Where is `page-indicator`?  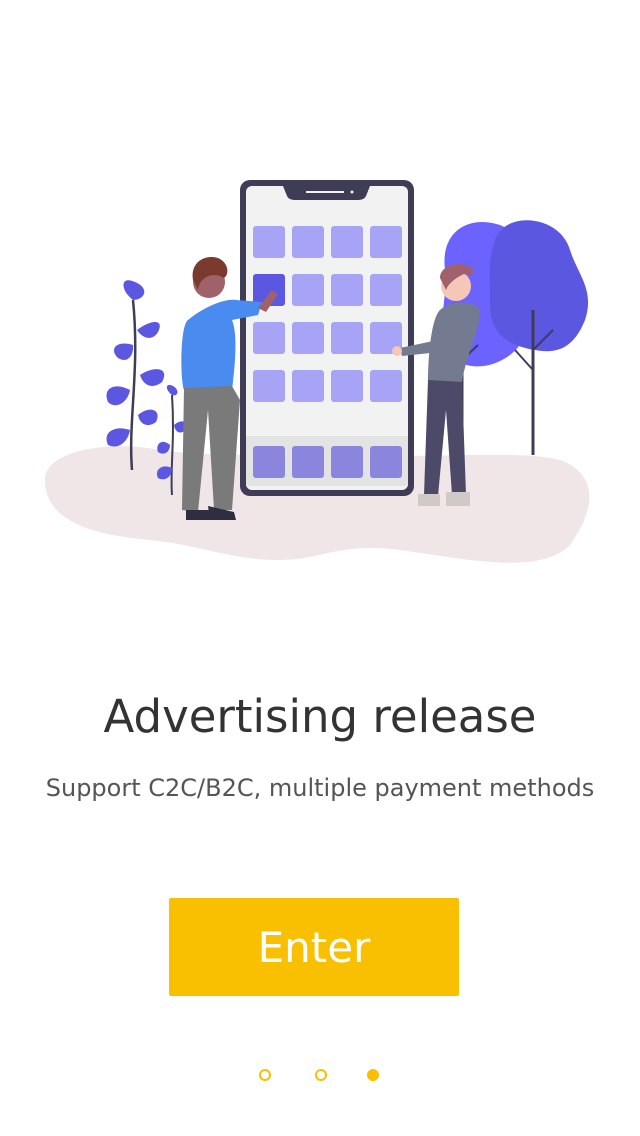
page-indicator is located at coordinates (320, 1078).